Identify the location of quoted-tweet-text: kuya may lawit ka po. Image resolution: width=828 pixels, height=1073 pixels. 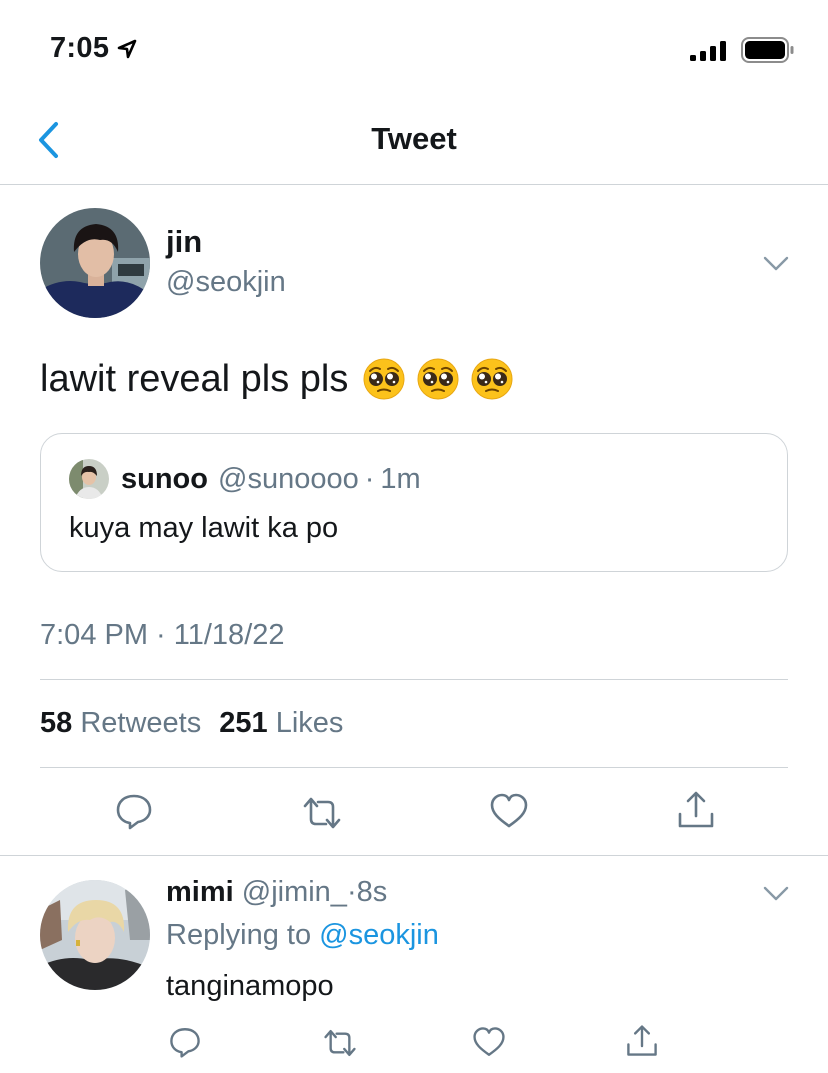
(204, 528).